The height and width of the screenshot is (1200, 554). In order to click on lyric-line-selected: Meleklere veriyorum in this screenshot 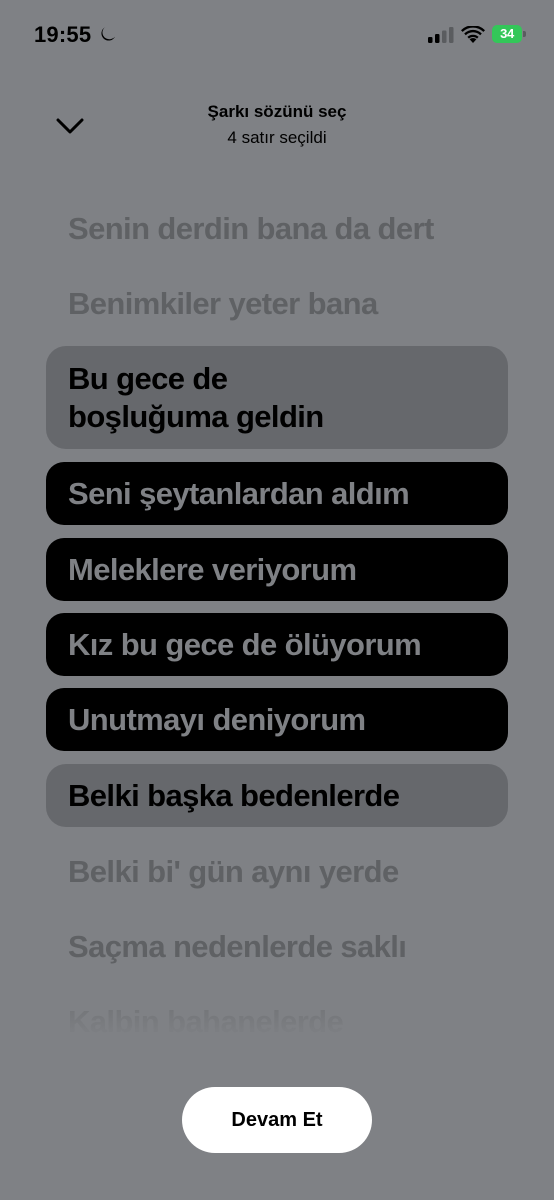, I will do `click(277, 569)`.